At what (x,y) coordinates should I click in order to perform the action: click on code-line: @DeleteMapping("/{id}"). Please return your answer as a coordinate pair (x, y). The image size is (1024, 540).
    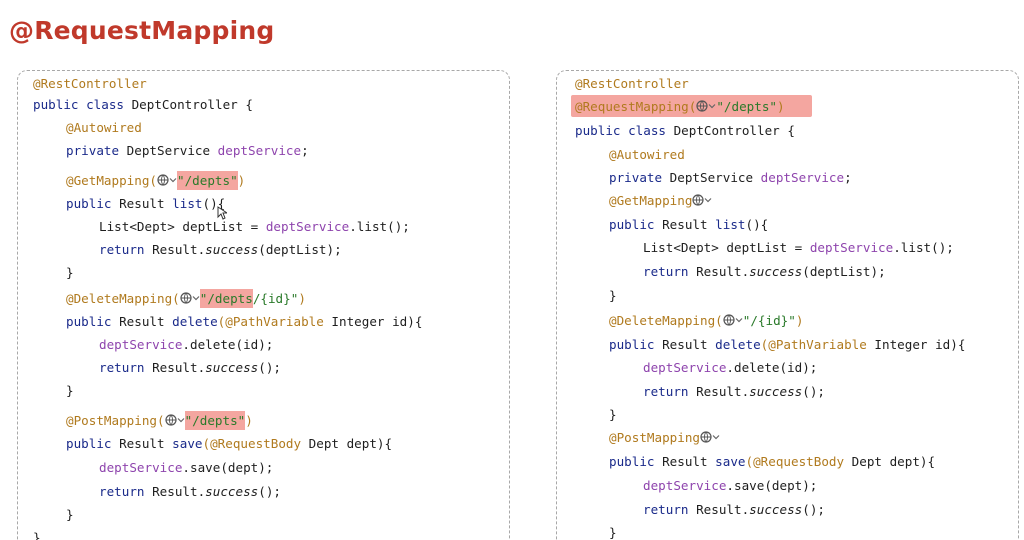
    Looking at the image, I should click on (706, 320).